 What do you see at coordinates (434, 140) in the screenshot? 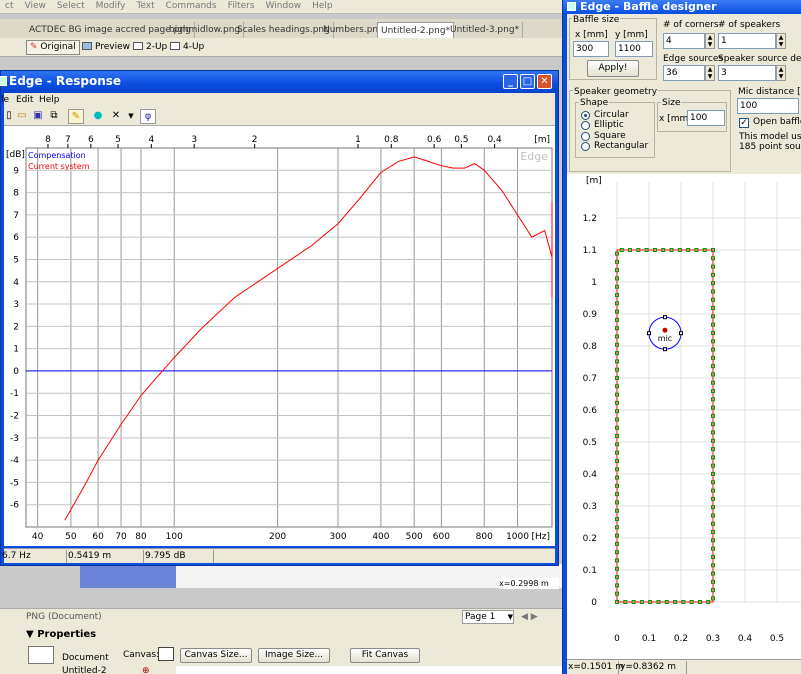
I see `x2-tick-label: 0.6` at bounding box center [434, 140].